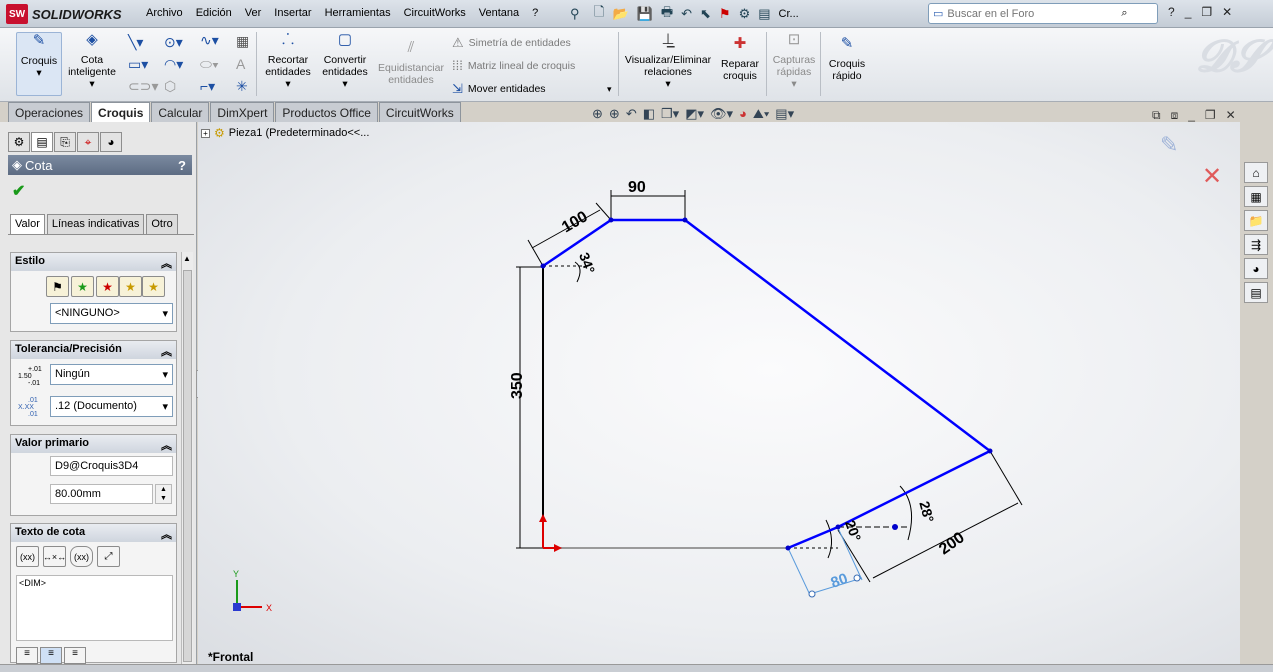 The width and height of the screenshot is (1273, 672). I want to click on doc-minimize-icon: _, so click(1191, 115).